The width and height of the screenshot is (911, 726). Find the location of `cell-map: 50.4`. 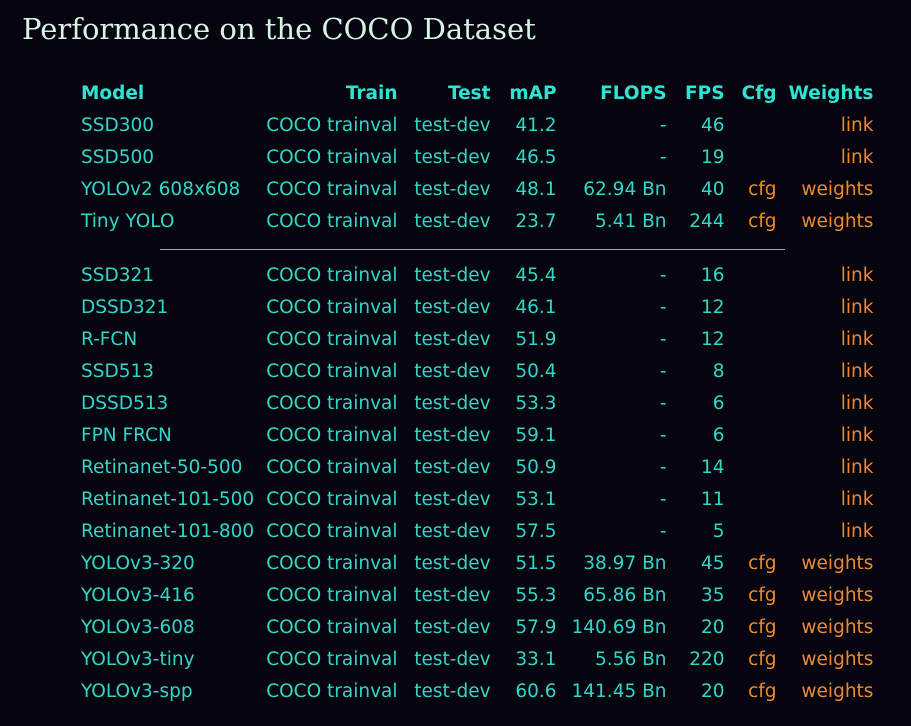

cell-map: 50.4 is located at coordinates (536, 371).